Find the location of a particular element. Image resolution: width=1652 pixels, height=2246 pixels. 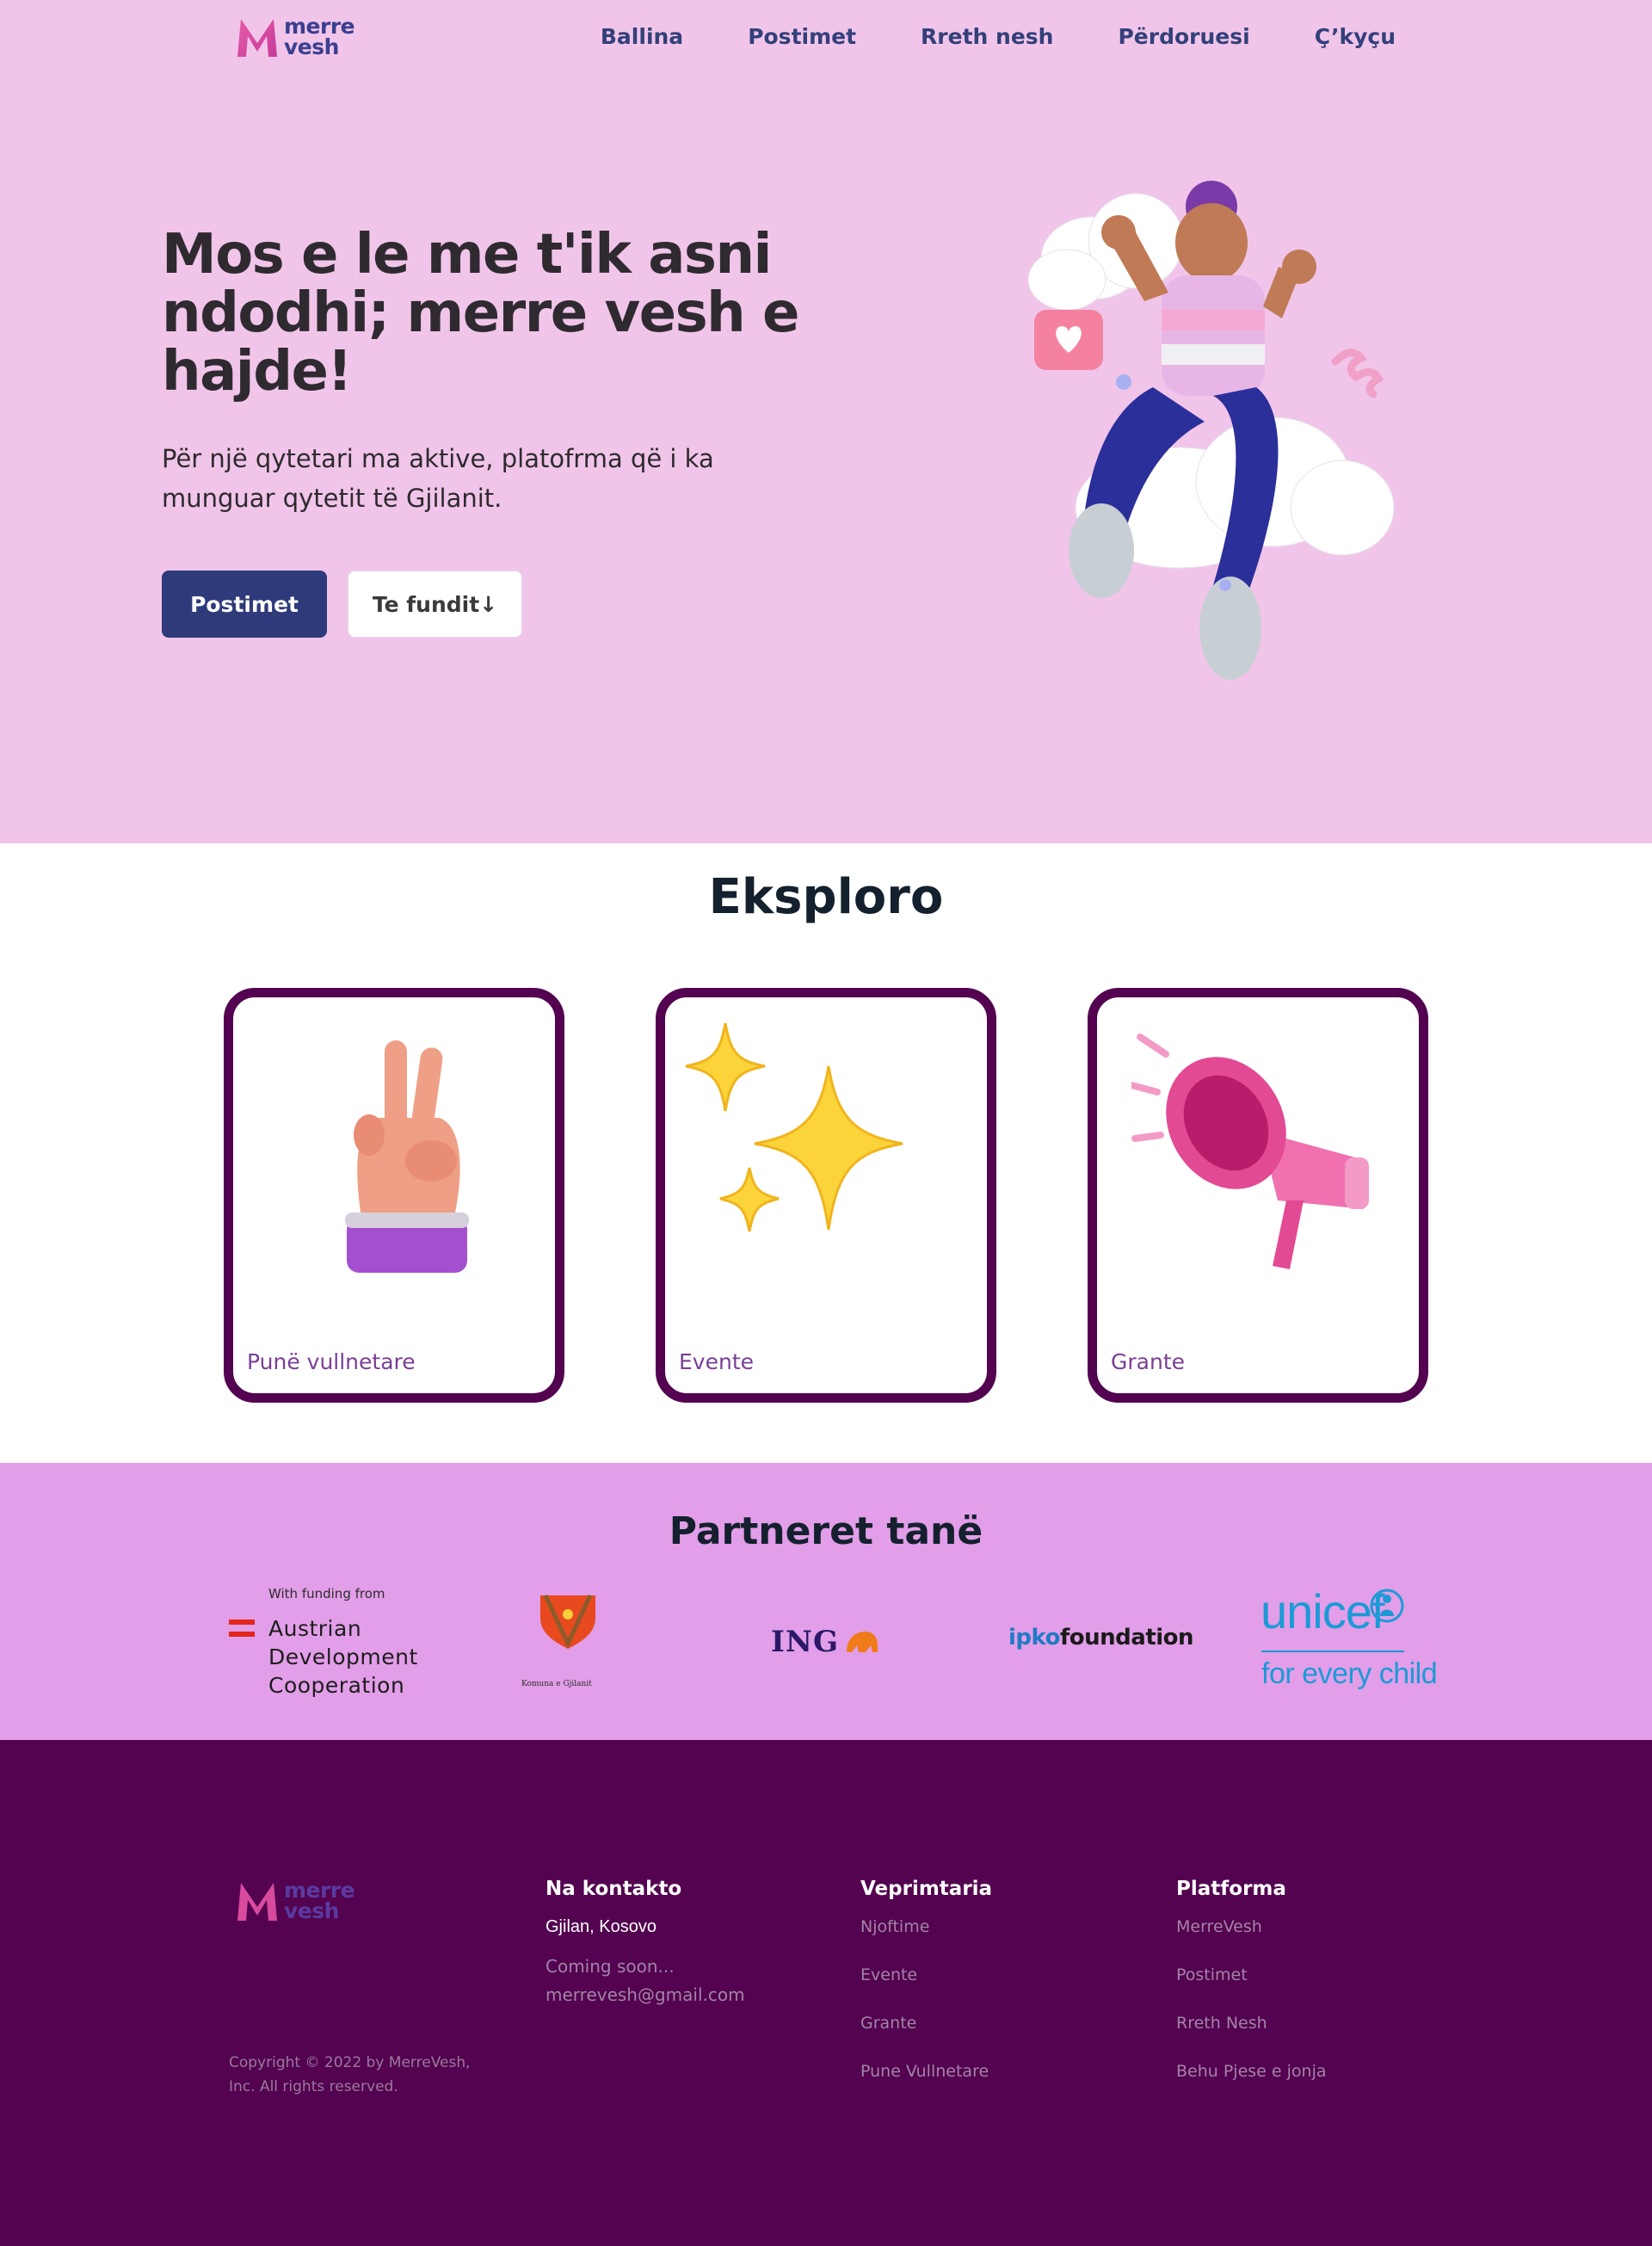

ing-lion-icon is located at coordinates (862, 1642).